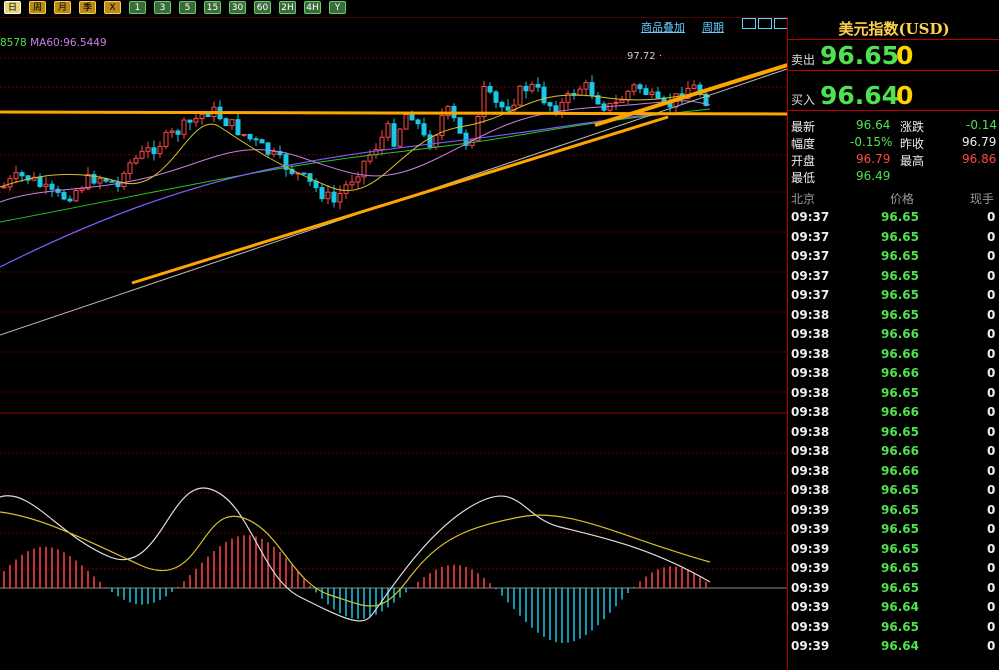 This screenshot has height=670, width=999. What do you see at coordinates (893, 396) in the screenshot?
I see `tick-row: 09:38 96.65 0` at bounding box center [893, 396].